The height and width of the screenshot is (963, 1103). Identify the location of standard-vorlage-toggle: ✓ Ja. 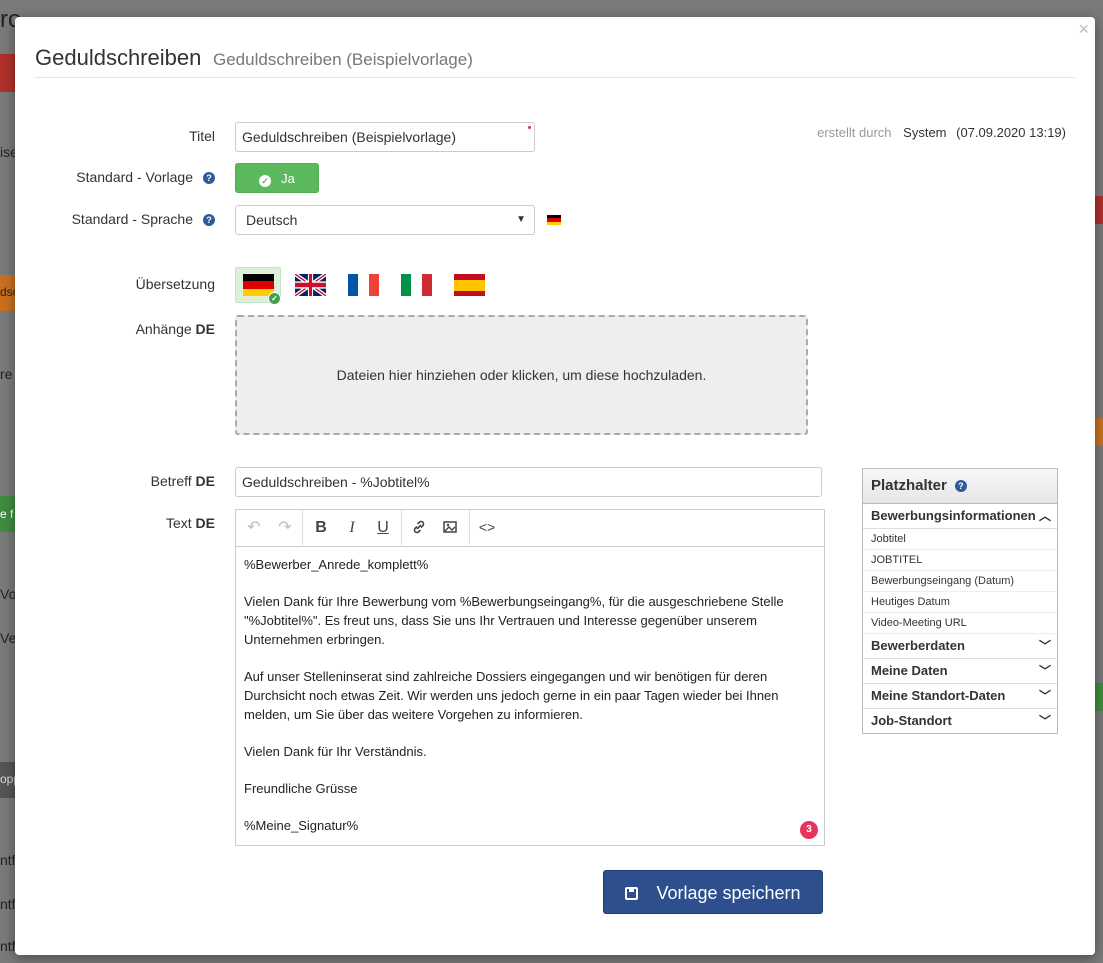
(277, 178).